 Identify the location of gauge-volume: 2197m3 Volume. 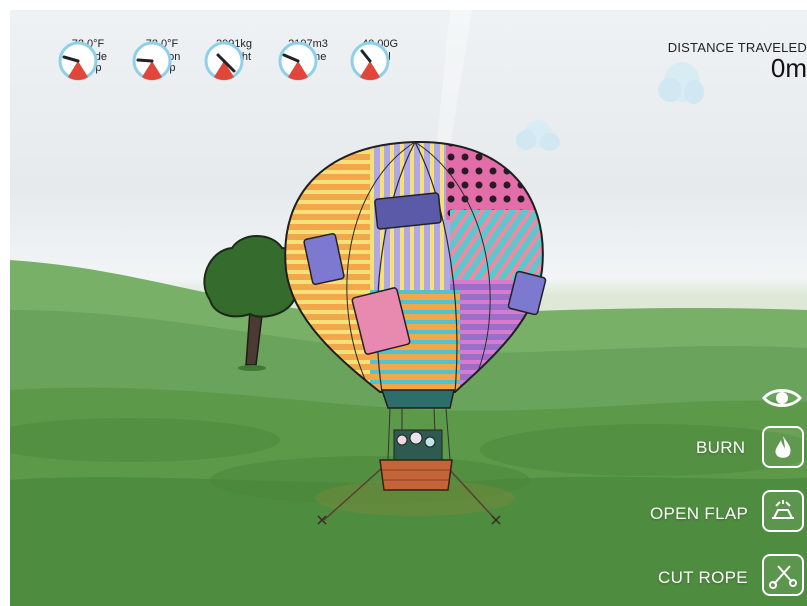
(308, 59).